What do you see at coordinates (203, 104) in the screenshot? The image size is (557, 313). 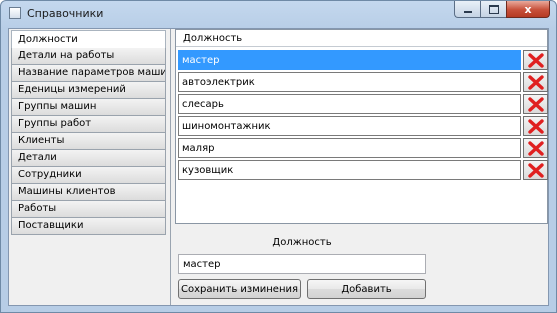 I see `row-cell: слесарь` at bounding box center [203, 104].